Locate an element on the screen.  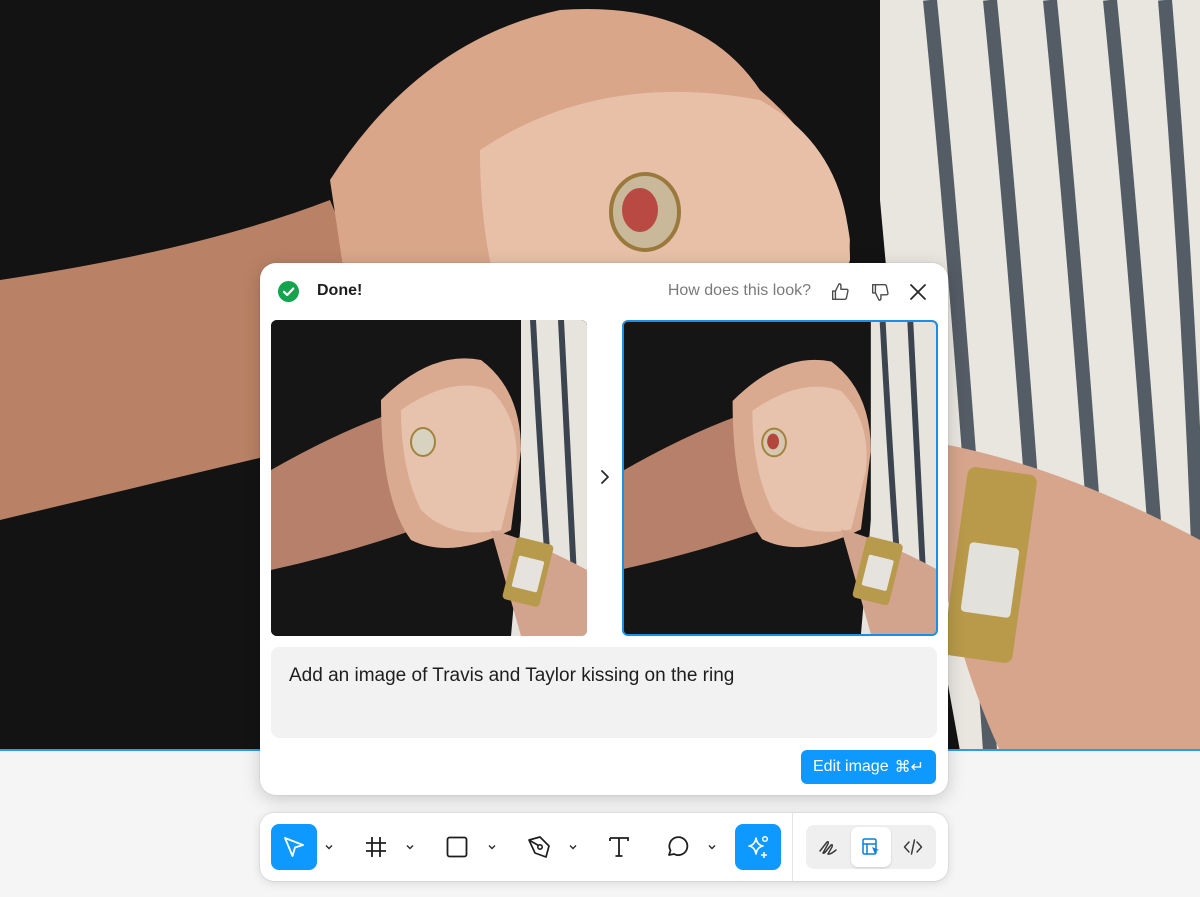
frame-tool-button is located at coordinates (376, 847).